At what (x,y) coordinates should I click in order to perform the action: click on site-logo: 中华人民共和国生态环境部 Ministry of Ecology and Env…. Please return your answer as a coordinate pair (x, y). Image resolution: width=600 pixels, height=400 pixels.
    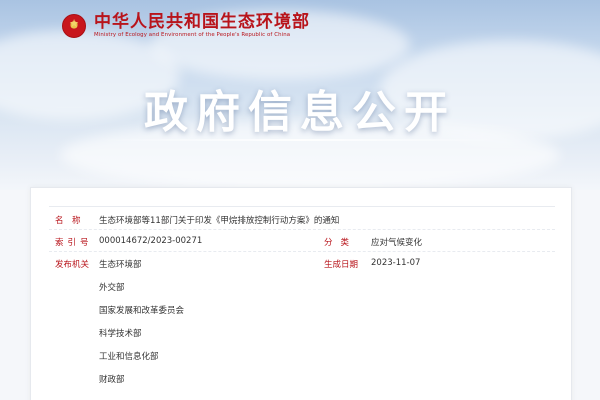
    Looking at the image, I should click on (186, 25).